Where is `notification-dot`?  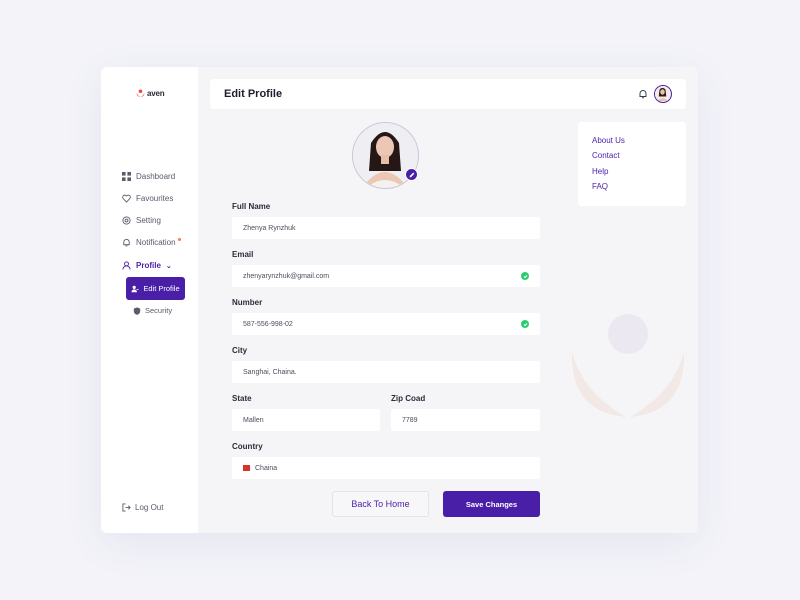
notification-dot is located at coordinates (179, 239).